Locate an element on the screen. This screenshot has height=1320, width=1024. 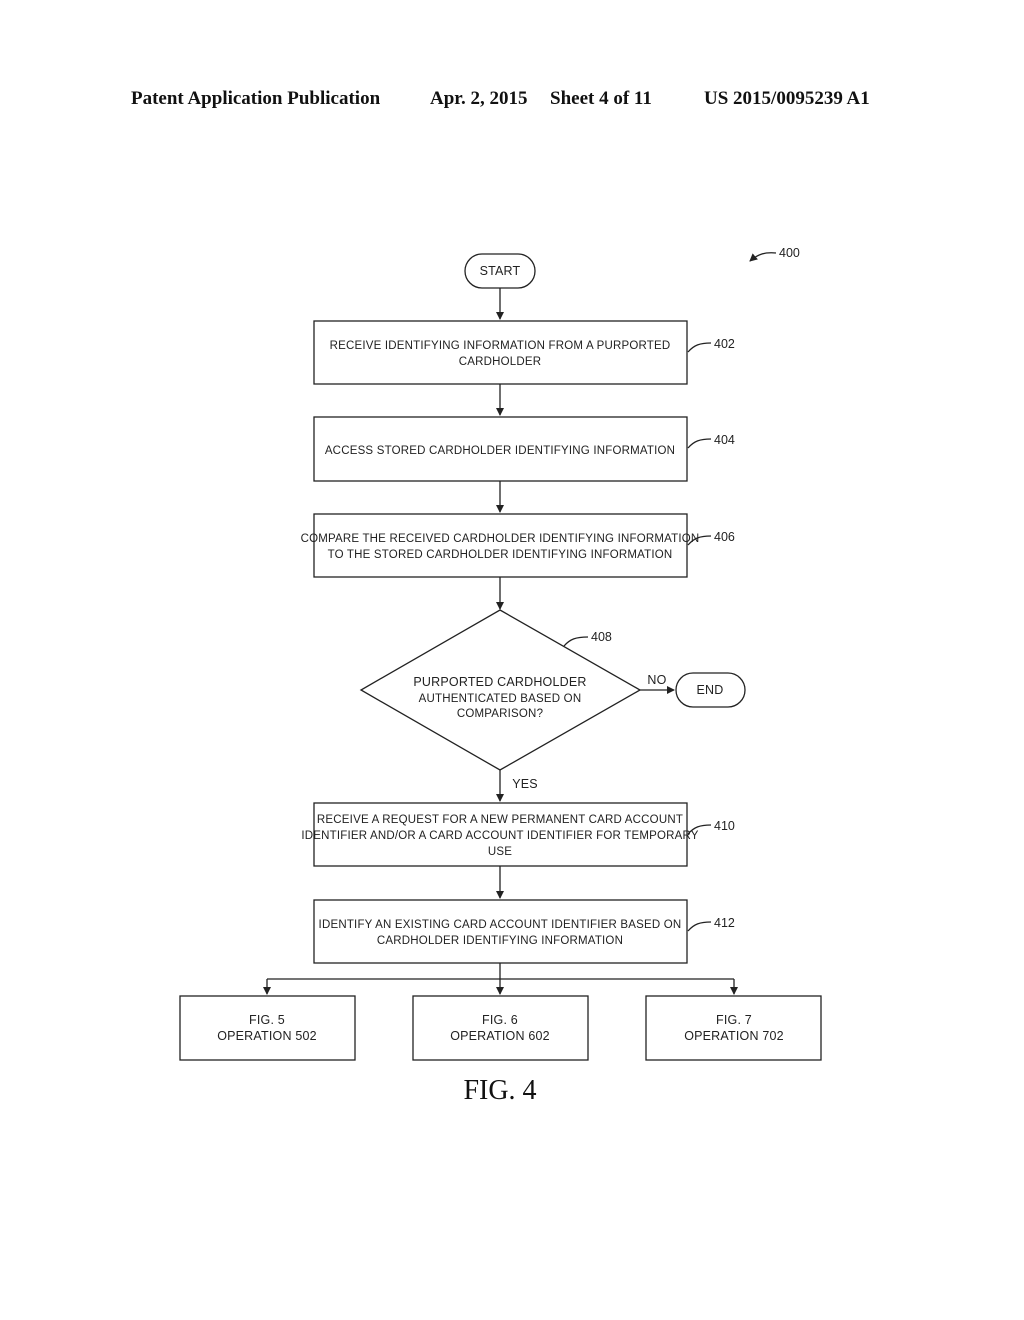
output-fig6: FIG. 6 OPERATION 602 is located at coordinates (500, 1028).